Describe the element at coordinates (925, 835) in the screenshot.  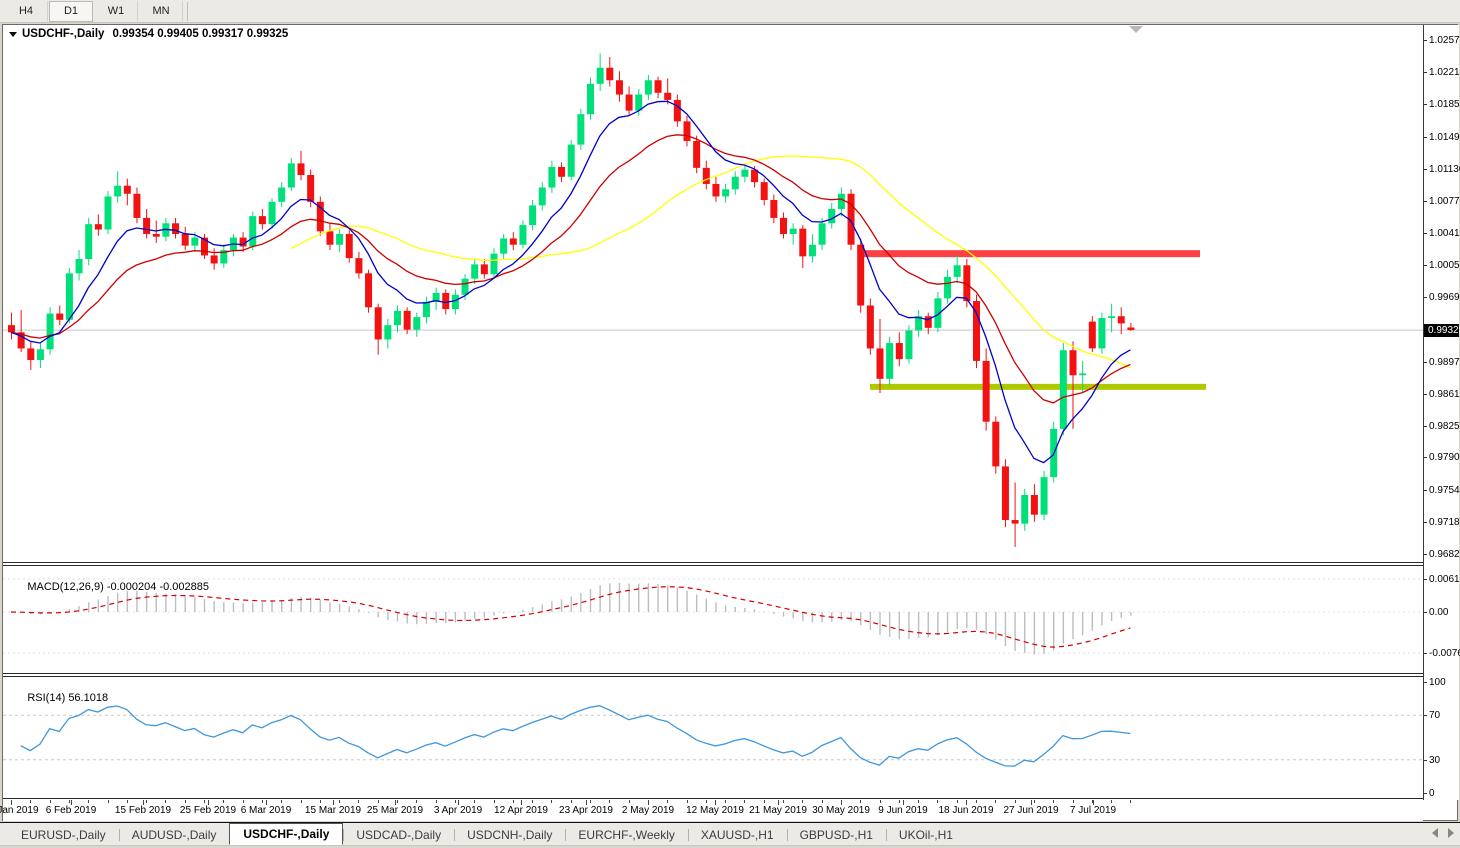
I see `chart-tab-ukoil-h1: UKOil-,H1` at that location.